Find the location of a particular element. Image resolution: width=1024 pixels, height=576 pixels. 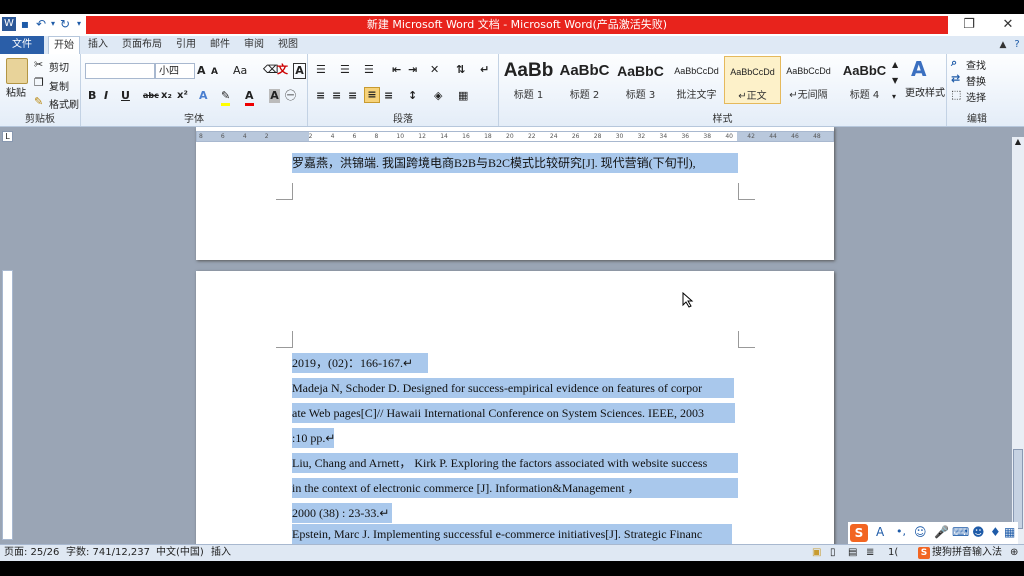

ime-name: 搜狗拼音输入法 is located at coordinates (967, 553).